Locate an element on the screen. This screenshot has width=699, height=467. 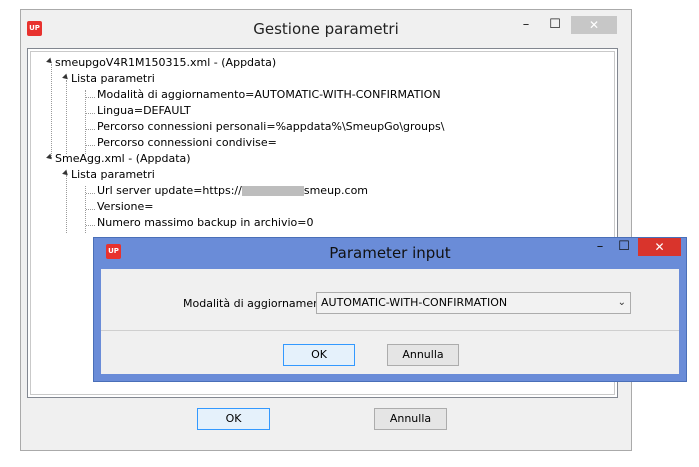
tree-node-param: Lingua=DEFAULT is located at coordinates (144, 111).